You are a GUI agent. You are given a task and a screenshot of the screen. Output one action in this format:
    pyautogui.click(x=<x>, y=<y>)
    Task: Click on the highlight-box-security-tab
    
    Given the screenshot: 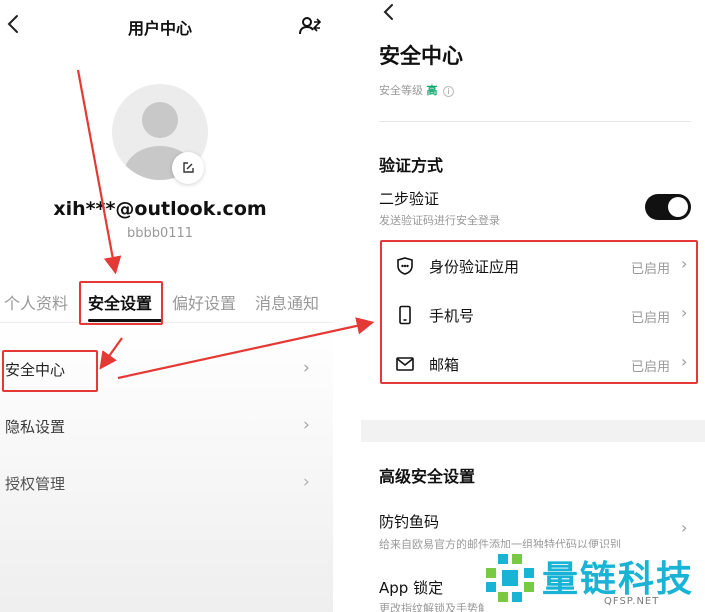 What is the action you would take?
    pyautogui.click(x=121, y=303)
    